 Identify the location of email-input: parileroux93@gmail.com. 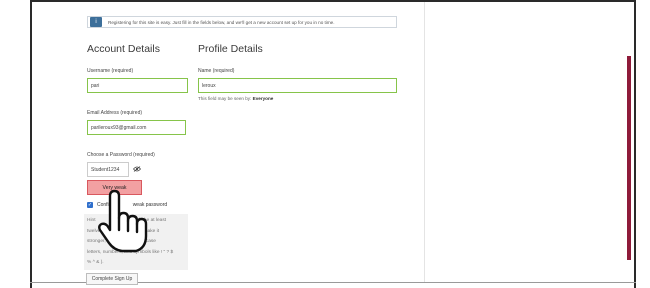
(136, 127).